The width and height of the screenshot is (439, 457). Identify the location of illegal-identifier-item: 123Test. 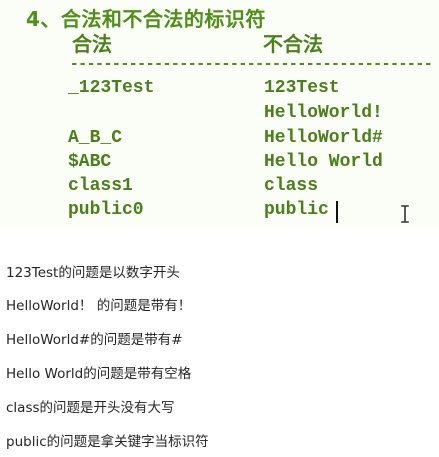
(302, 88).